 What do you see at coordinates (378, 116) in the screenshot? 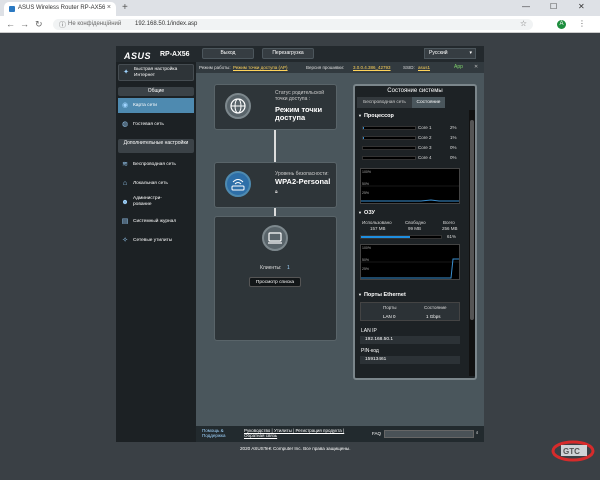
I see `cpu-title: Процессор` at bounding box center [378, 116].